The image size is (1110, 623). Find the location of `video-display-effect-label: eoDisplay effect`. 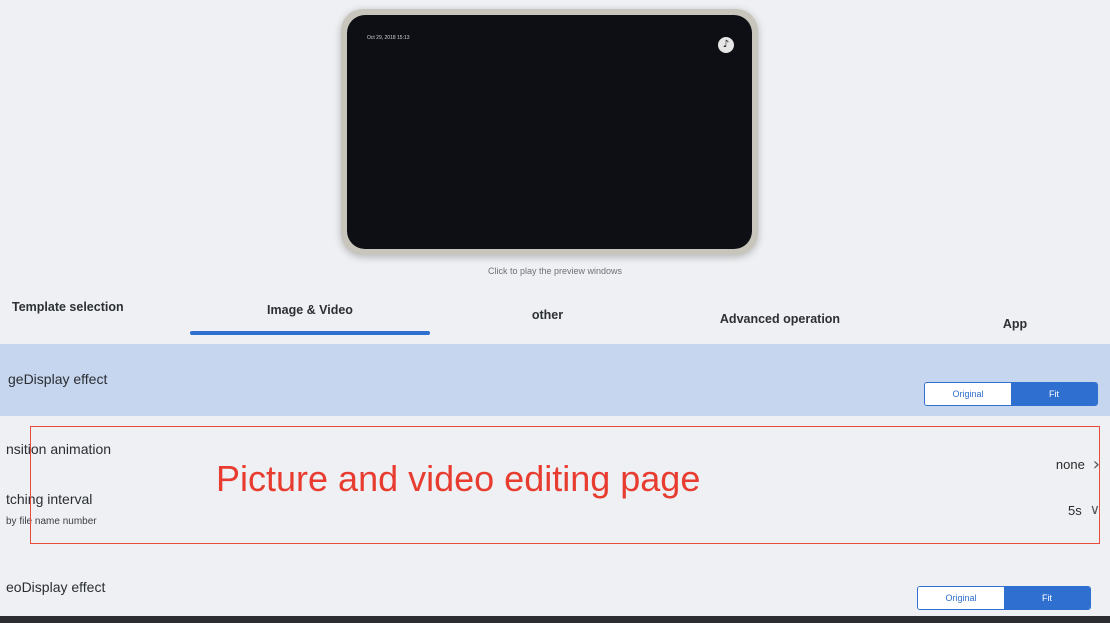

video-display-effect-label: eoDisplay effect is located at coordinates (56, 587).